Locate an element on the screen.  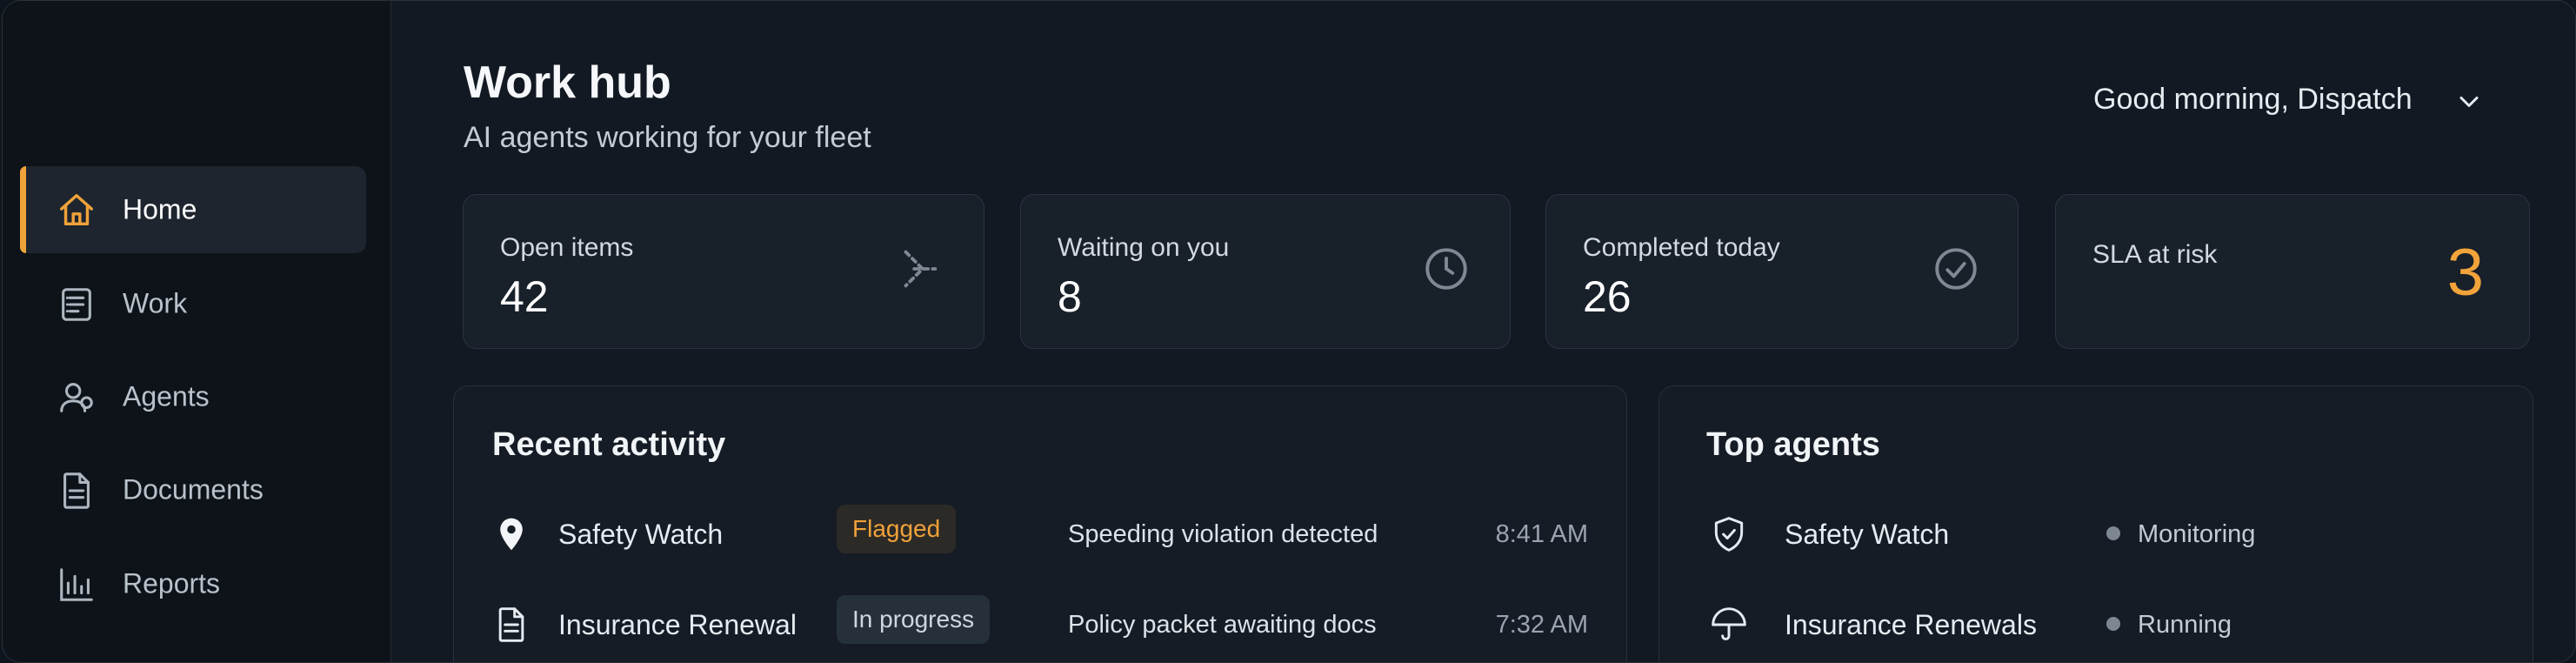
chevron-down-icon is located at coordinates (2469, 101).